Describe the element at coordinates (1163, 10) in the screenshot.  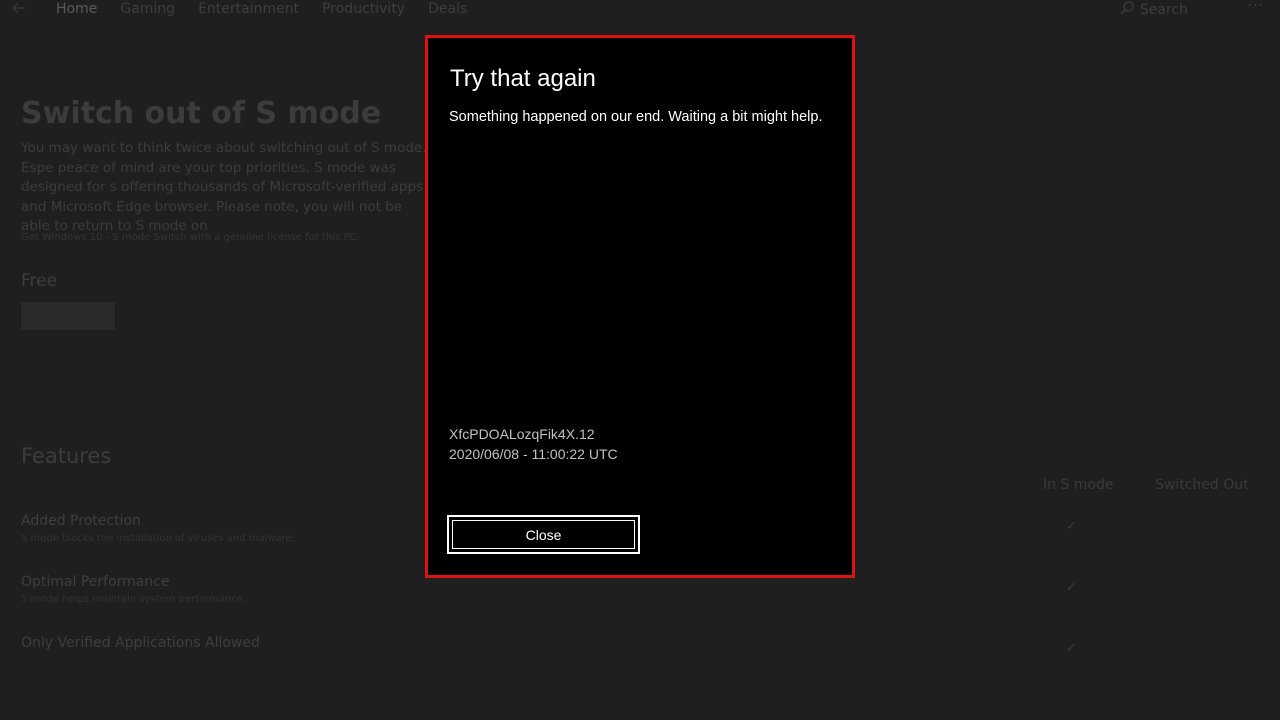
I see `search-label: Search` at that location.